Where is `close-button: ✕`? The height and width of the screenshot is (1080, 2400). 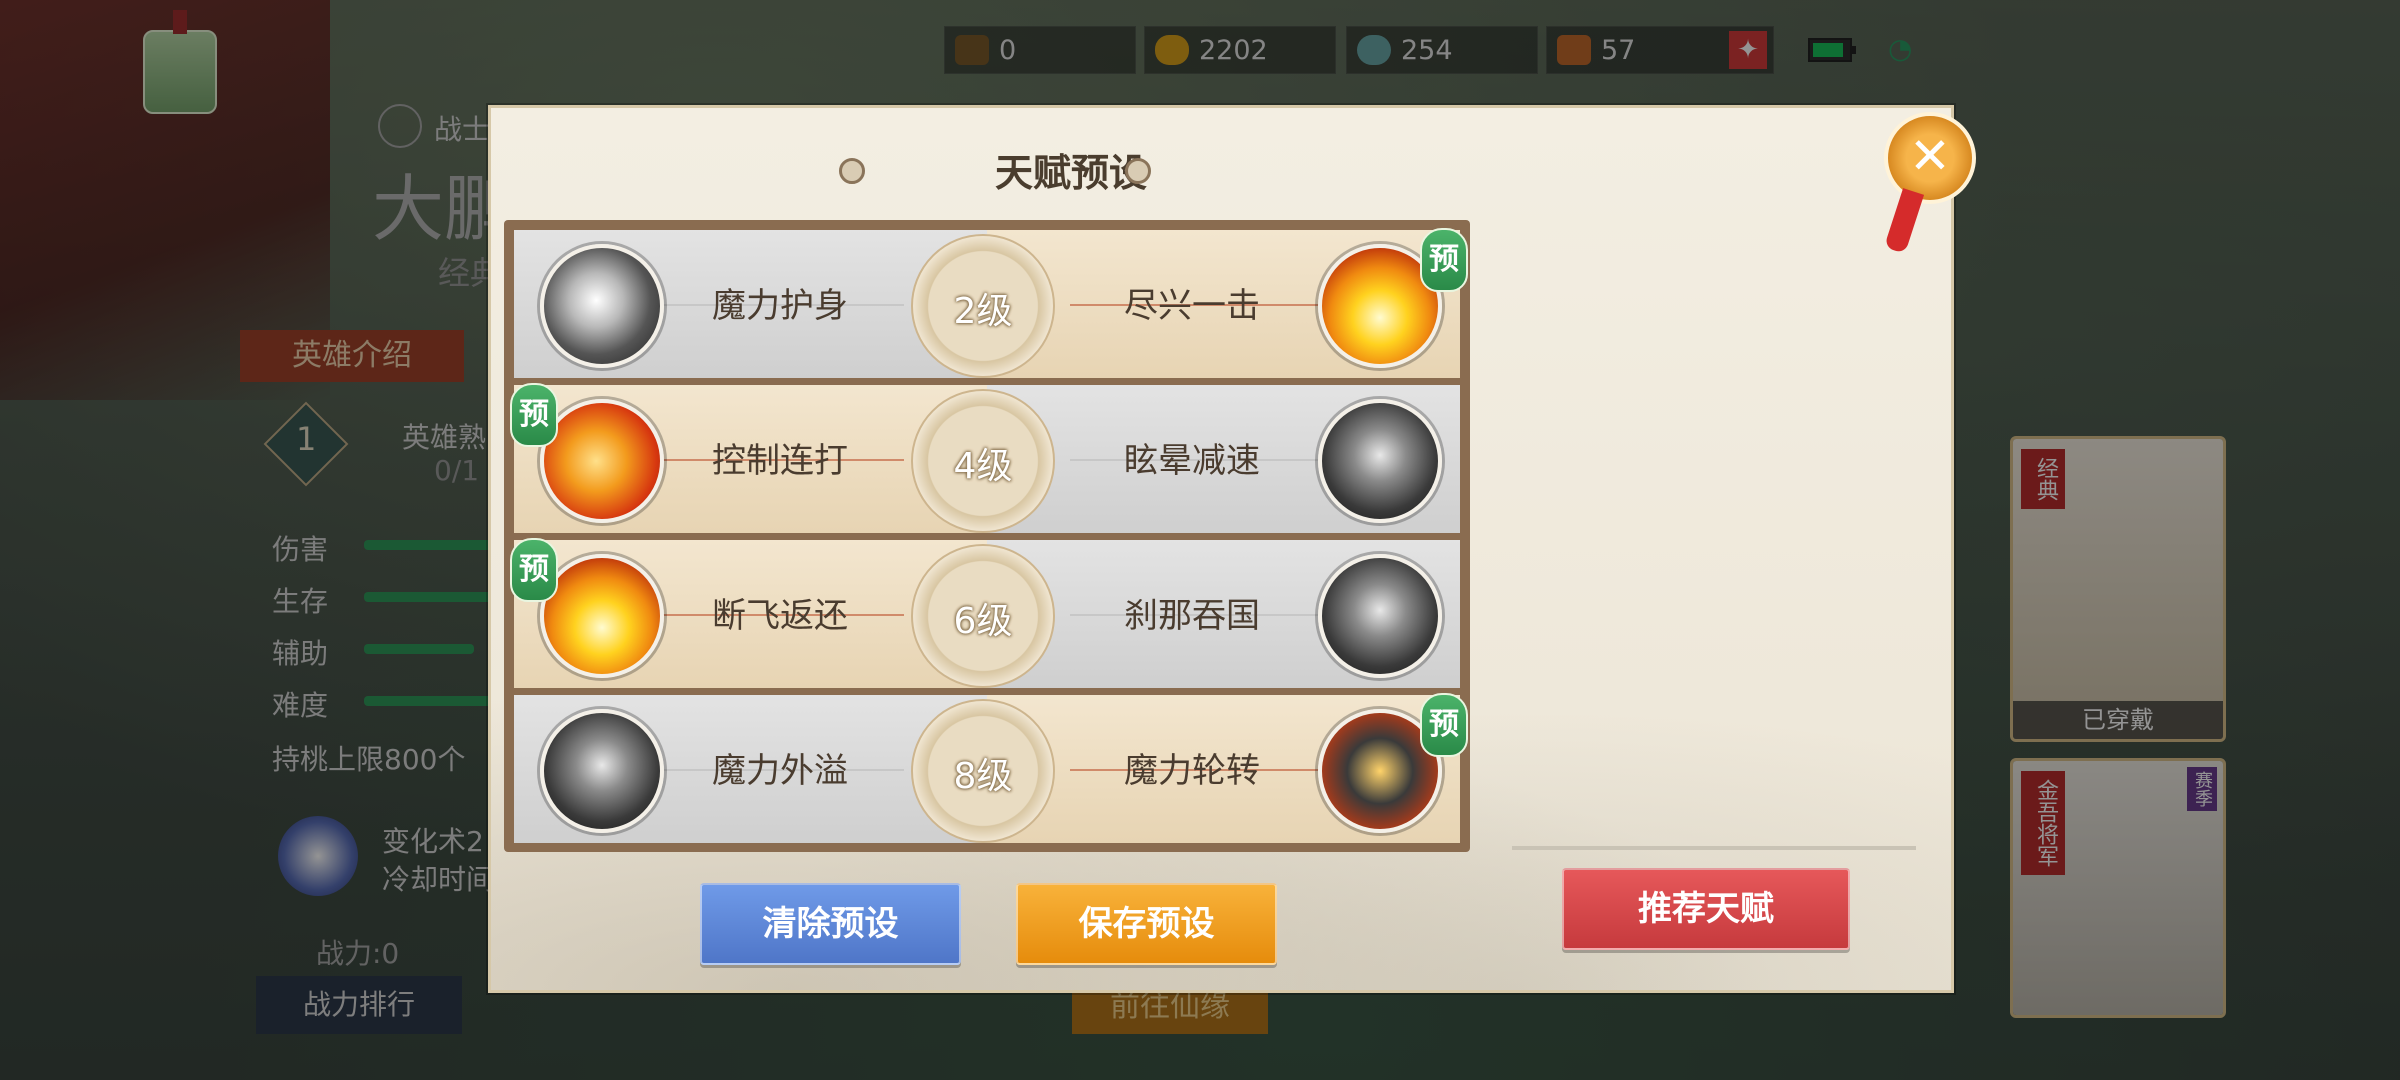 close-button: ✕ is located at coordinates (1930, 158).